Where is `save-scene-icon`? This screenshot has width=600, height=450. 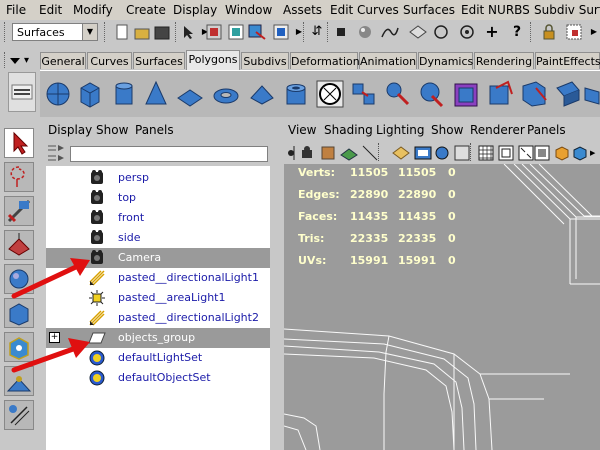 save-scene-icon is located at coordinates (162, 34).